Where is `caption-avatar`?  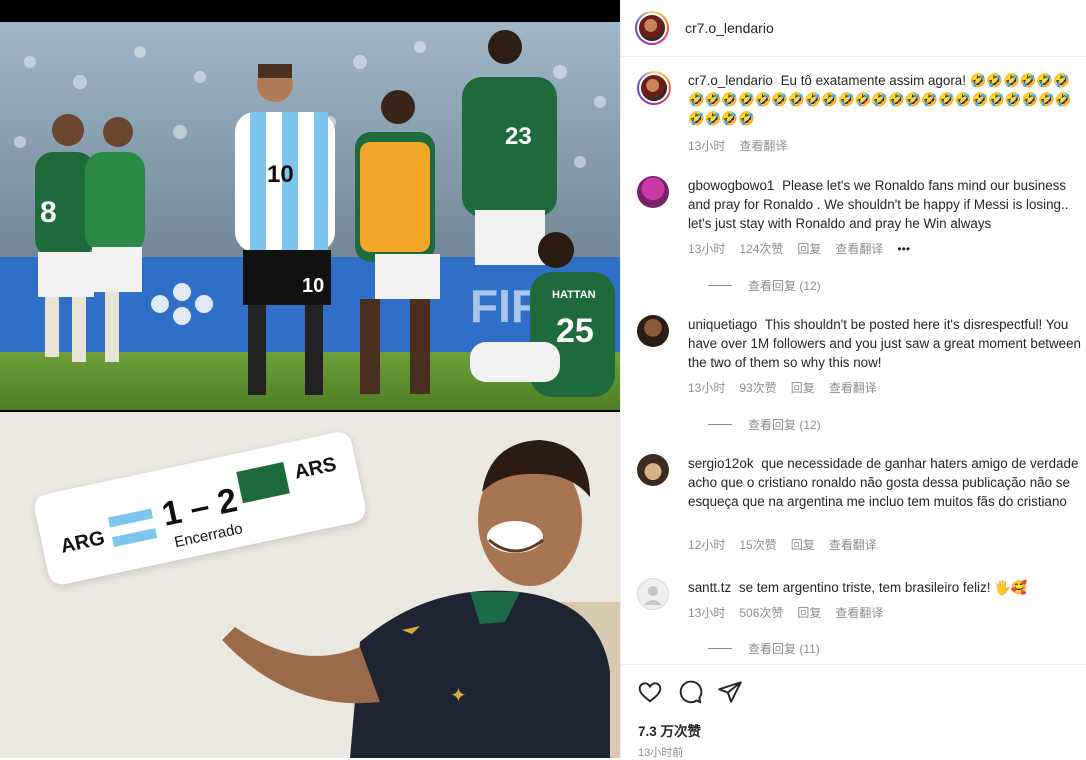 caption-avatar is located at coordinates (654, 88).